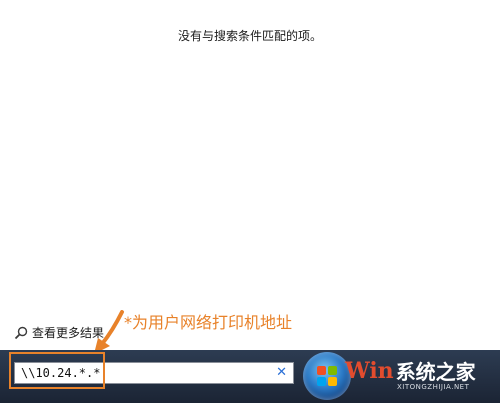  What do you see at coordinates (435, 372) in the screenshot?
I see `watermark-text: 系统之家` at bounding box center [435, 372].